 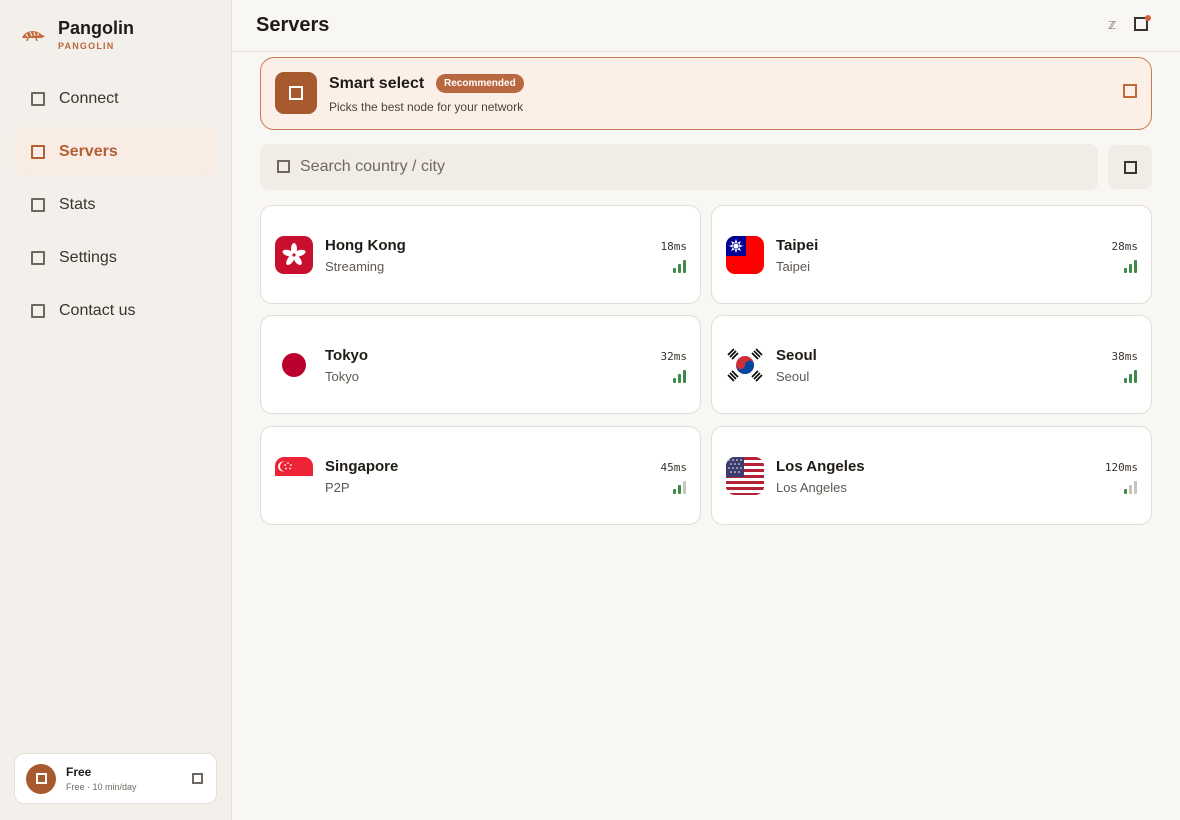 I want to click on sidebar-item-settings: Settings, so click(x=115, y=257).